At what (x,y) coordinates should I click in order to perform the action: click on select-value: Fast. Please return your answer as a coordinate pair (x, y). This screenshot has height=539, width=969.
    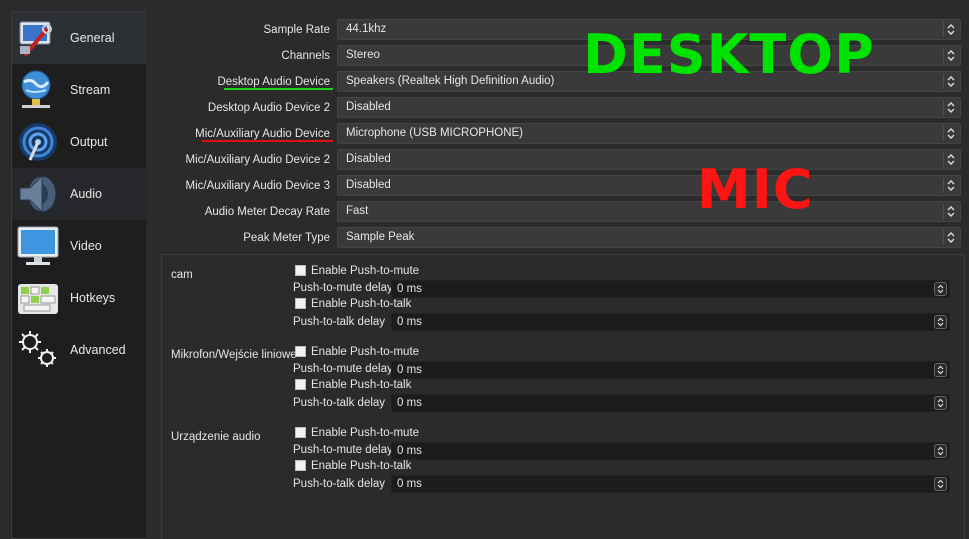
    Looking at the image, I should click on (357, 211).